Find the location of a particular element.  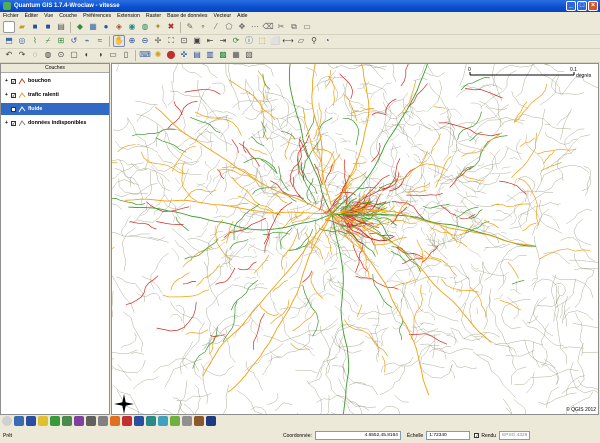

plugin-purple-icon is located at coordinates (79, 421).